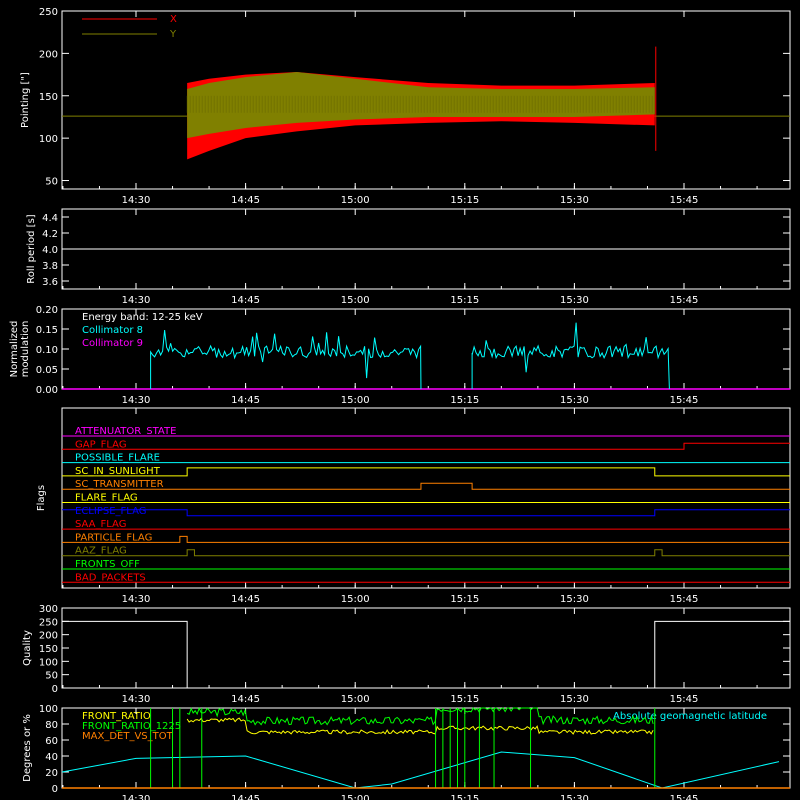  Describe the element at coordinates (25, 100) in the screenshot. I see `pointing-y-label: Pointing ["]` at that location.